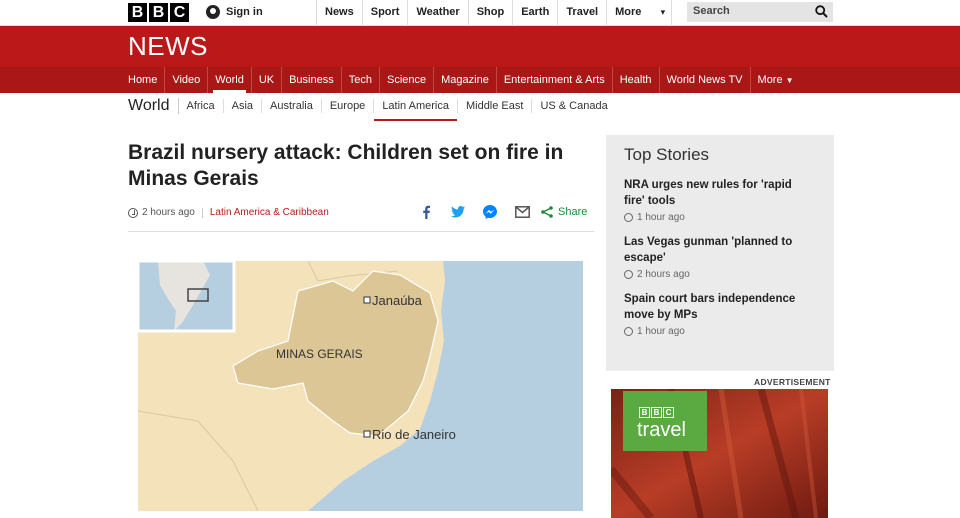 This screenshot has height=518, width=960. Describe the element at coordinates (490, 212) in the screenshot. I see `messenger-icon` at that location.